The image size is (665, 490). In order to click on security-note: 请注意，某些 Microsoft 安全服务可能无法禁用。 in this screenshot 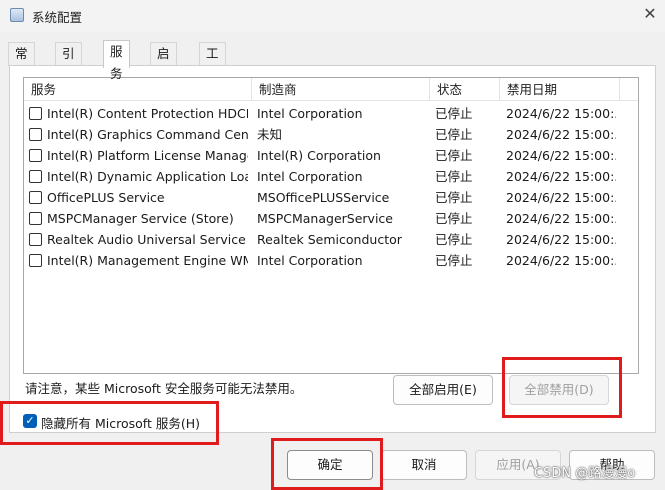, I will do `click(164, 388)`.